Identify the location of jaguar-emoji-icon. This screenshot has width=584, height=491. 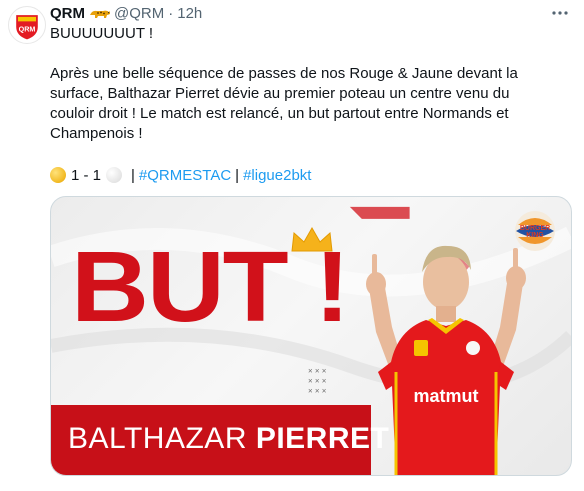
(100, 14).